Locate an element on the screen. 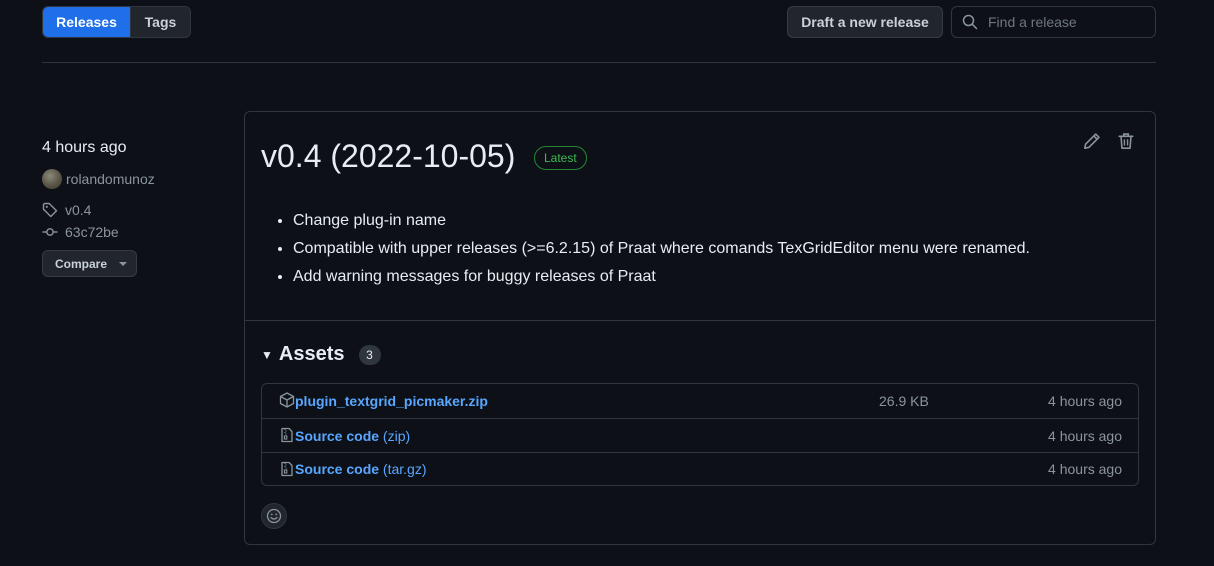  assets-toggle: ▼ Assets 3 is located at coordinates (321, 354).